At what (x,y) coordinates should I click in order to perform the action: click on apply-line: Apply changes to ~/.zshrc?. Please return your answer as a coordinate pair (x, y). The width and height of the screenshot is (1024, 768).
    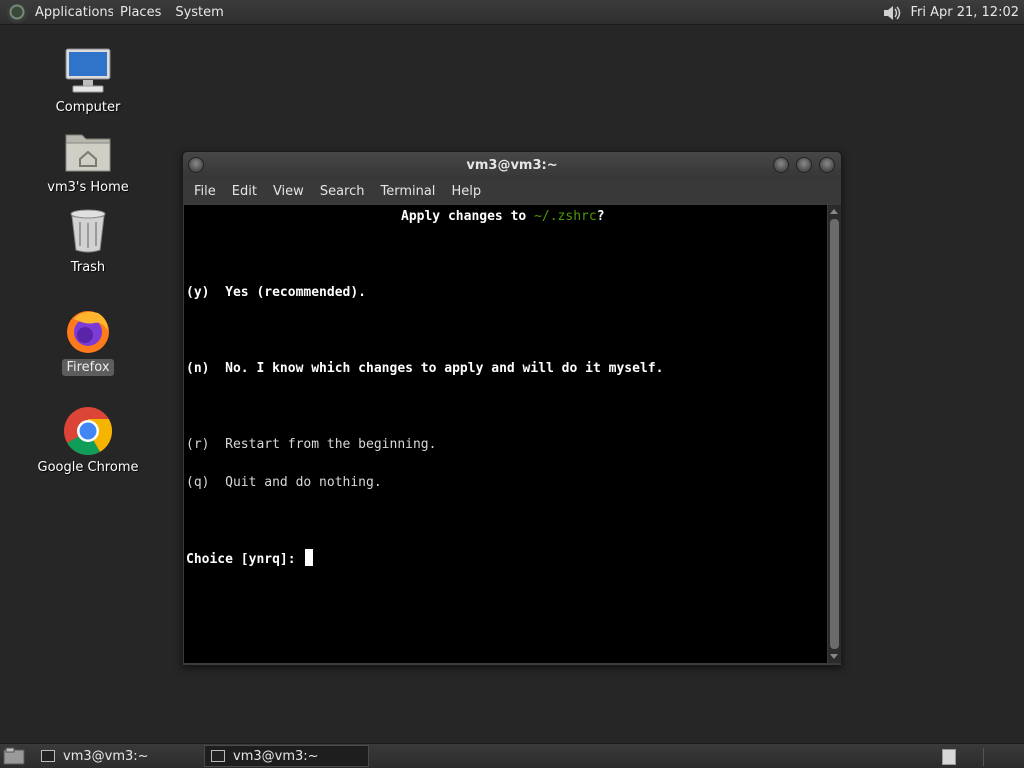
    Looking at the image, I should click on (506, 216).